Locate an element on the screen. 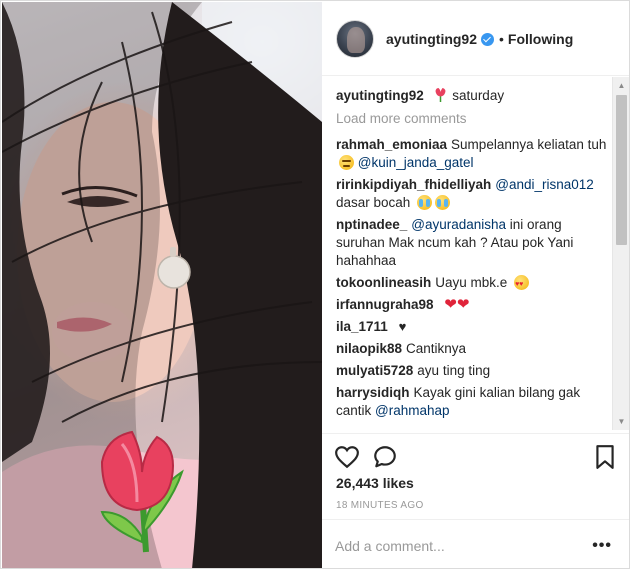  caption-username: ayutingting92 is located at coordinates (380, 95).